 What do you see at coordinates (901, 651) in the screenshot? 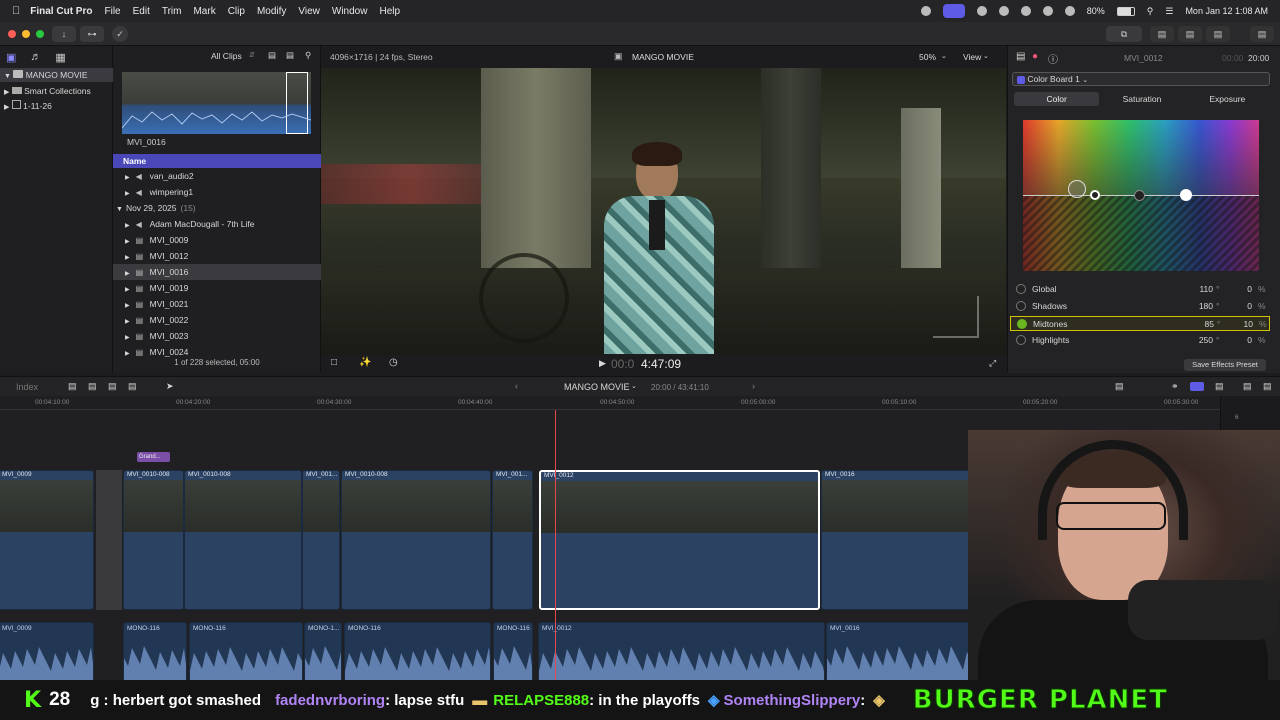
I see `audio-clip: MVI_0016` at bounding box center [901, 651].